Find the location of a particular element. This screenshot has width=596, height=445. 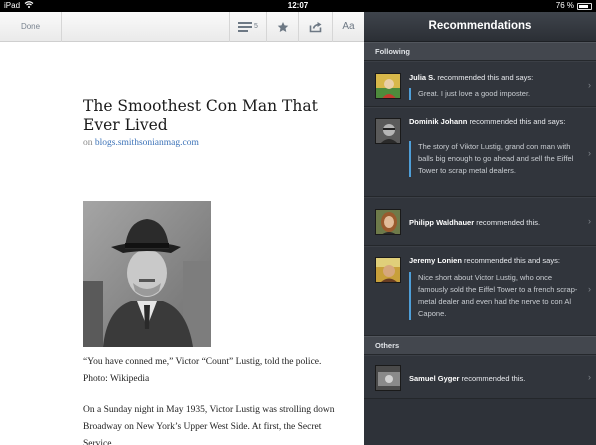

star-button is located at coordinates (282, 27).